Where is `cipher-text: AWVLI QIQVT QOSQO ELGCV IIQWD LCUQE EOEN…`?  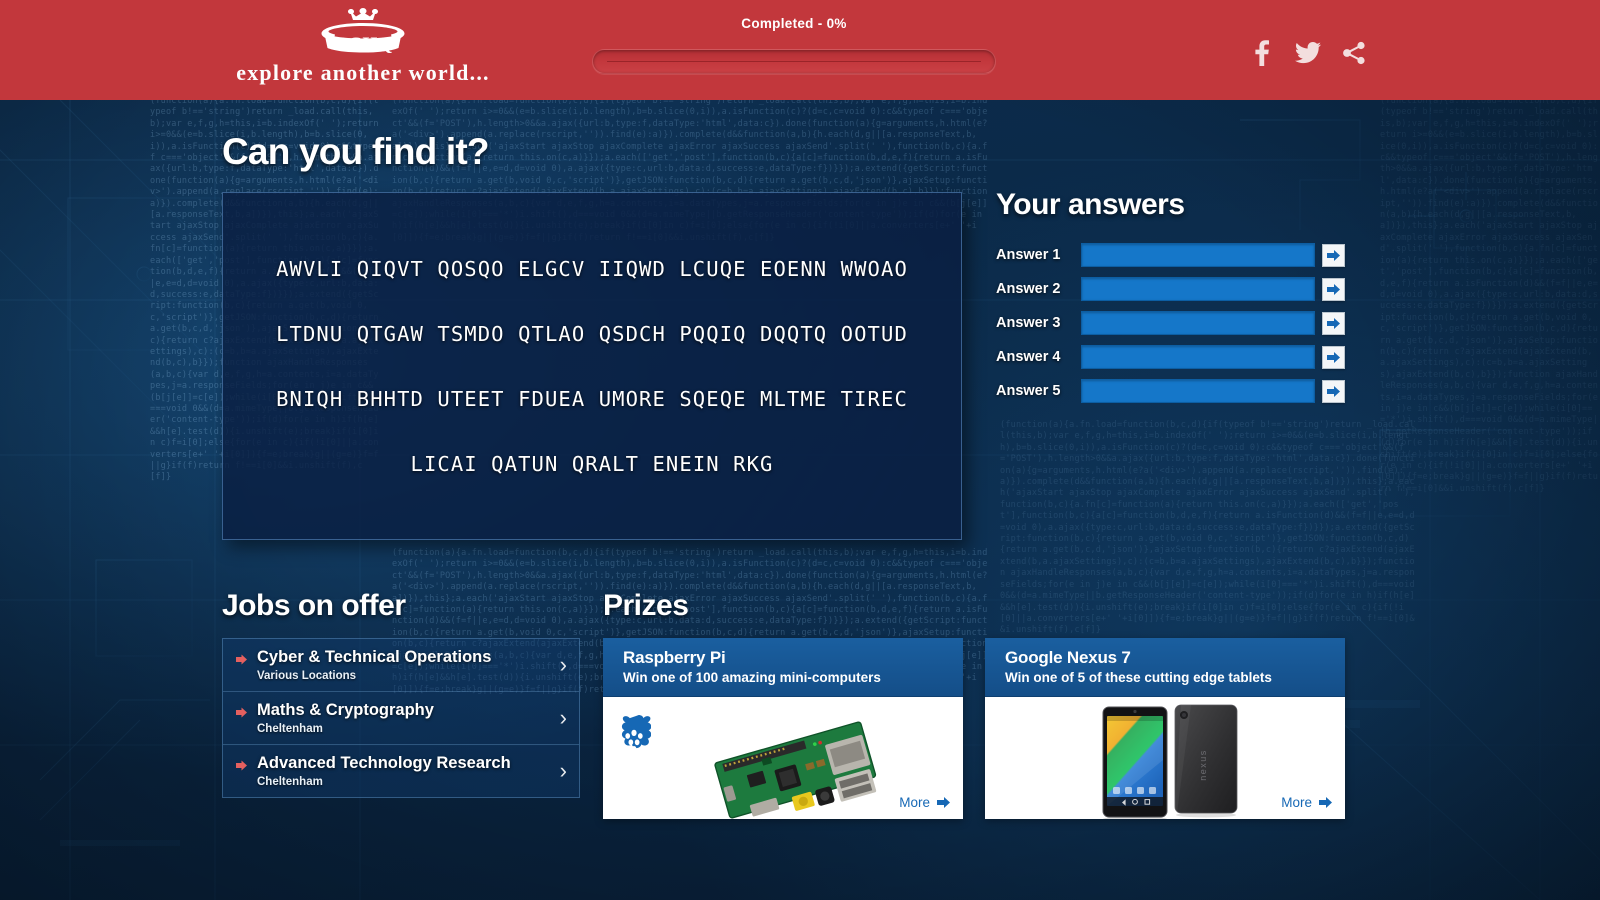
cipher-text: AWVLI QIQVT QOSQO ELGCV IIQWD LCUQE EOEN… is located at coordinates (592, 366).